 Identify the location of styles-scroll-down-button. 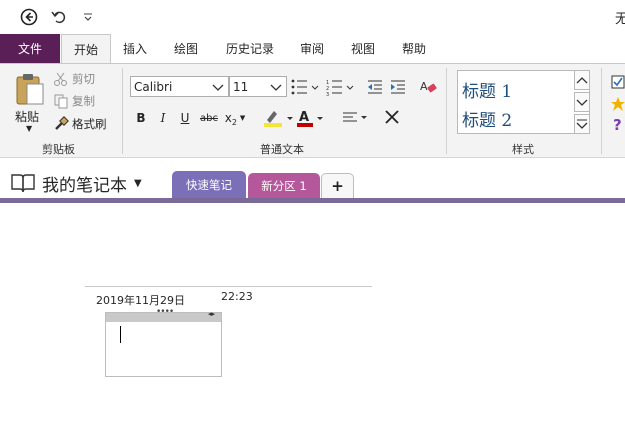
(582, 102).